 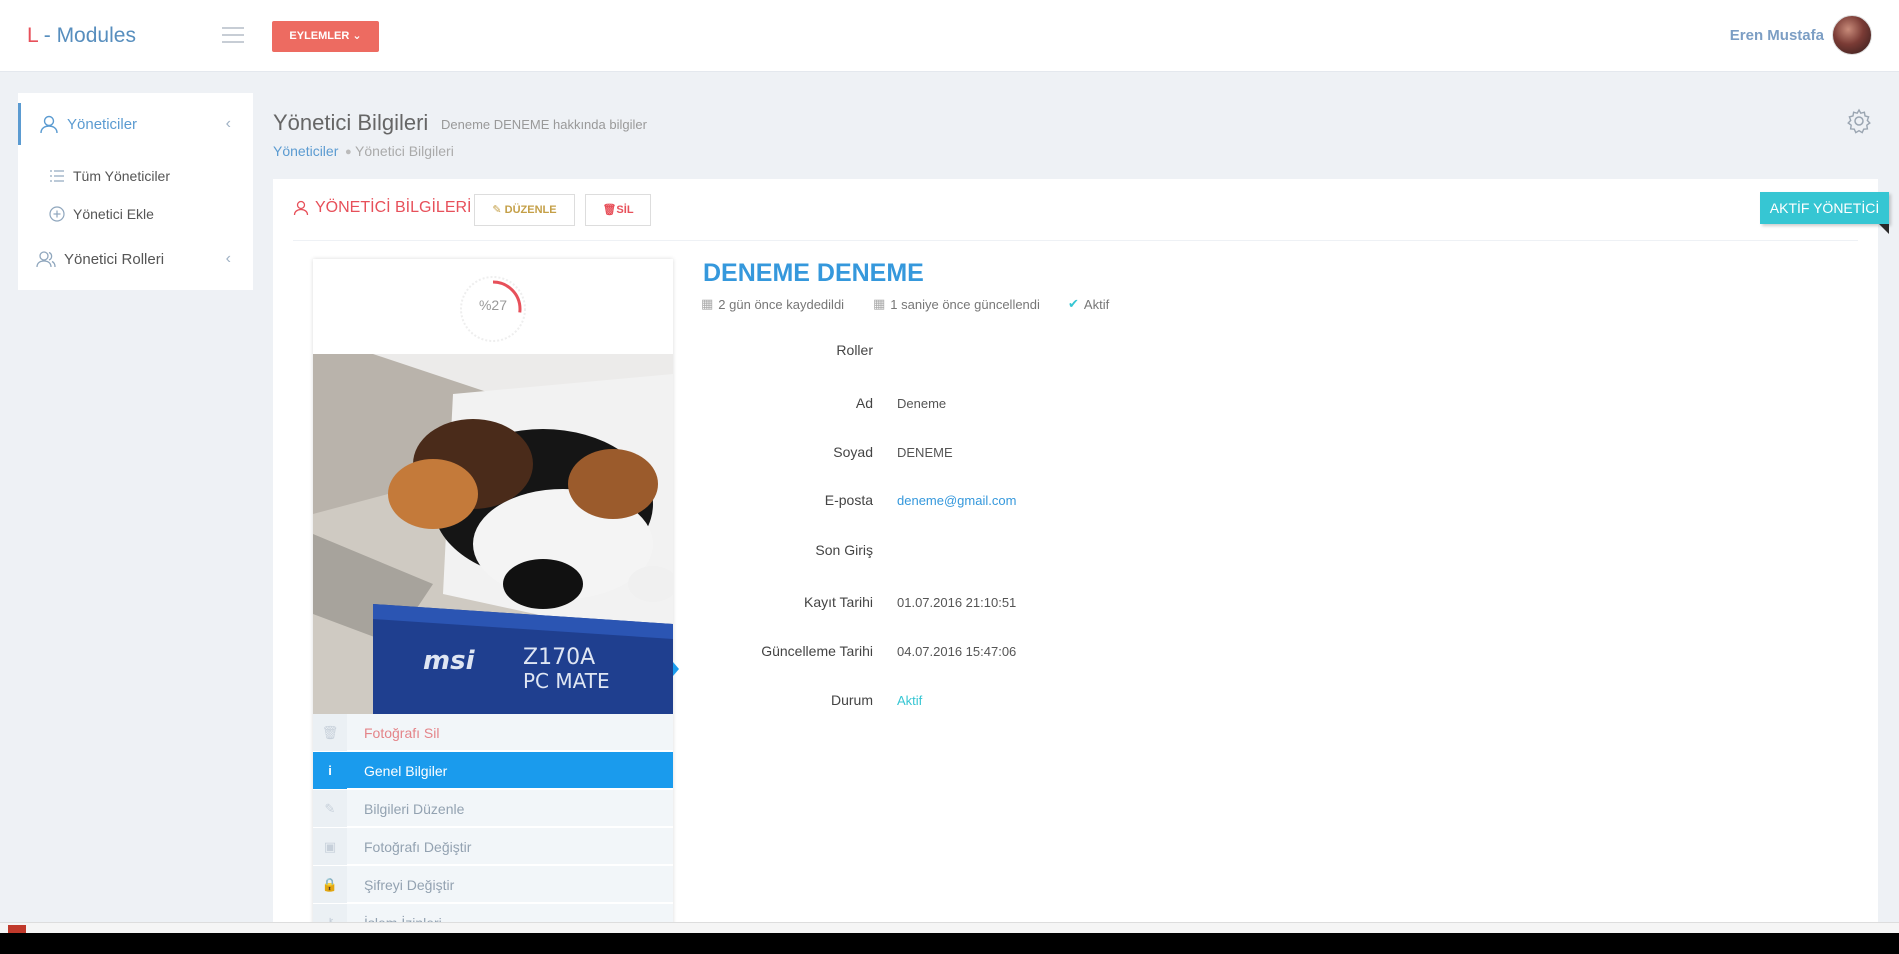 What do you see at coordinates (676, 669) in the screenshot?
I see `active-menu-pointer` at bounding box center [676, 669].